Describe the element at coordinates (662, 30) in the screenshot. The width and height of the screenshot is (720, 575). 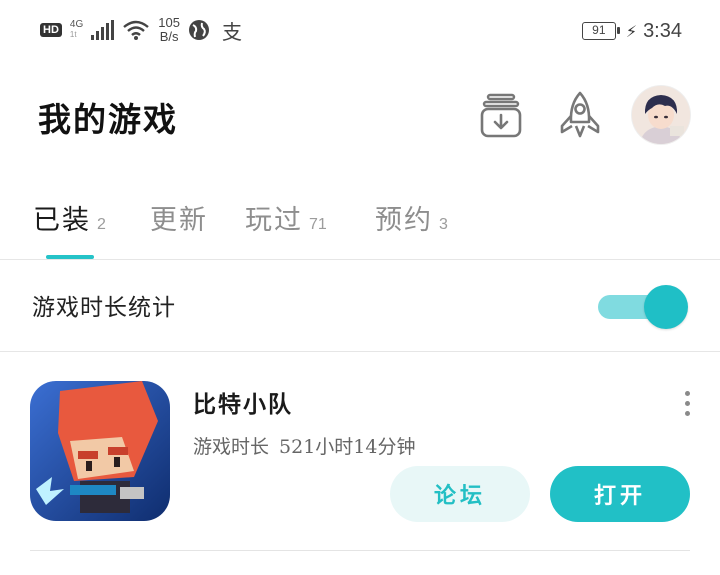
I see `status-time: 3:34` at that location.